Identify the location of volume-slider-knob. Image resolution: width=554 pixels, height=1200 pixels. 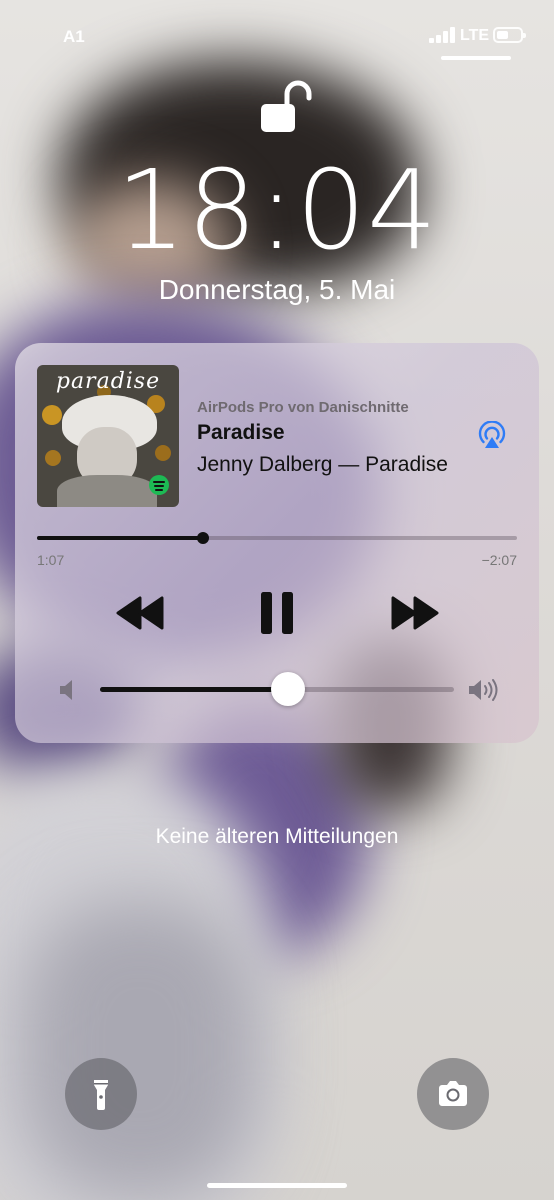
(287, 689).